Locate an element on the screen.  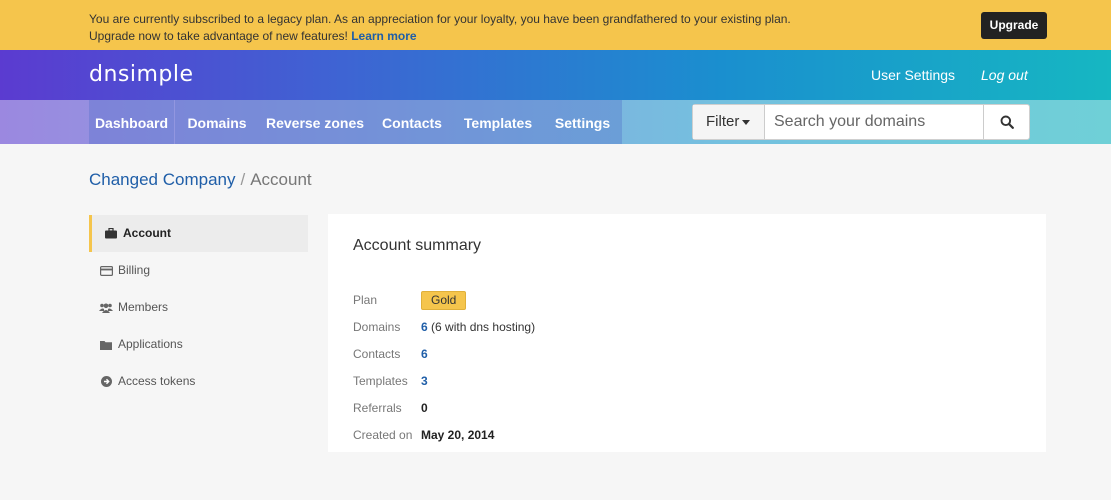
top-header: dnsimple User Settings Log out is located at coordinates (555, 75).